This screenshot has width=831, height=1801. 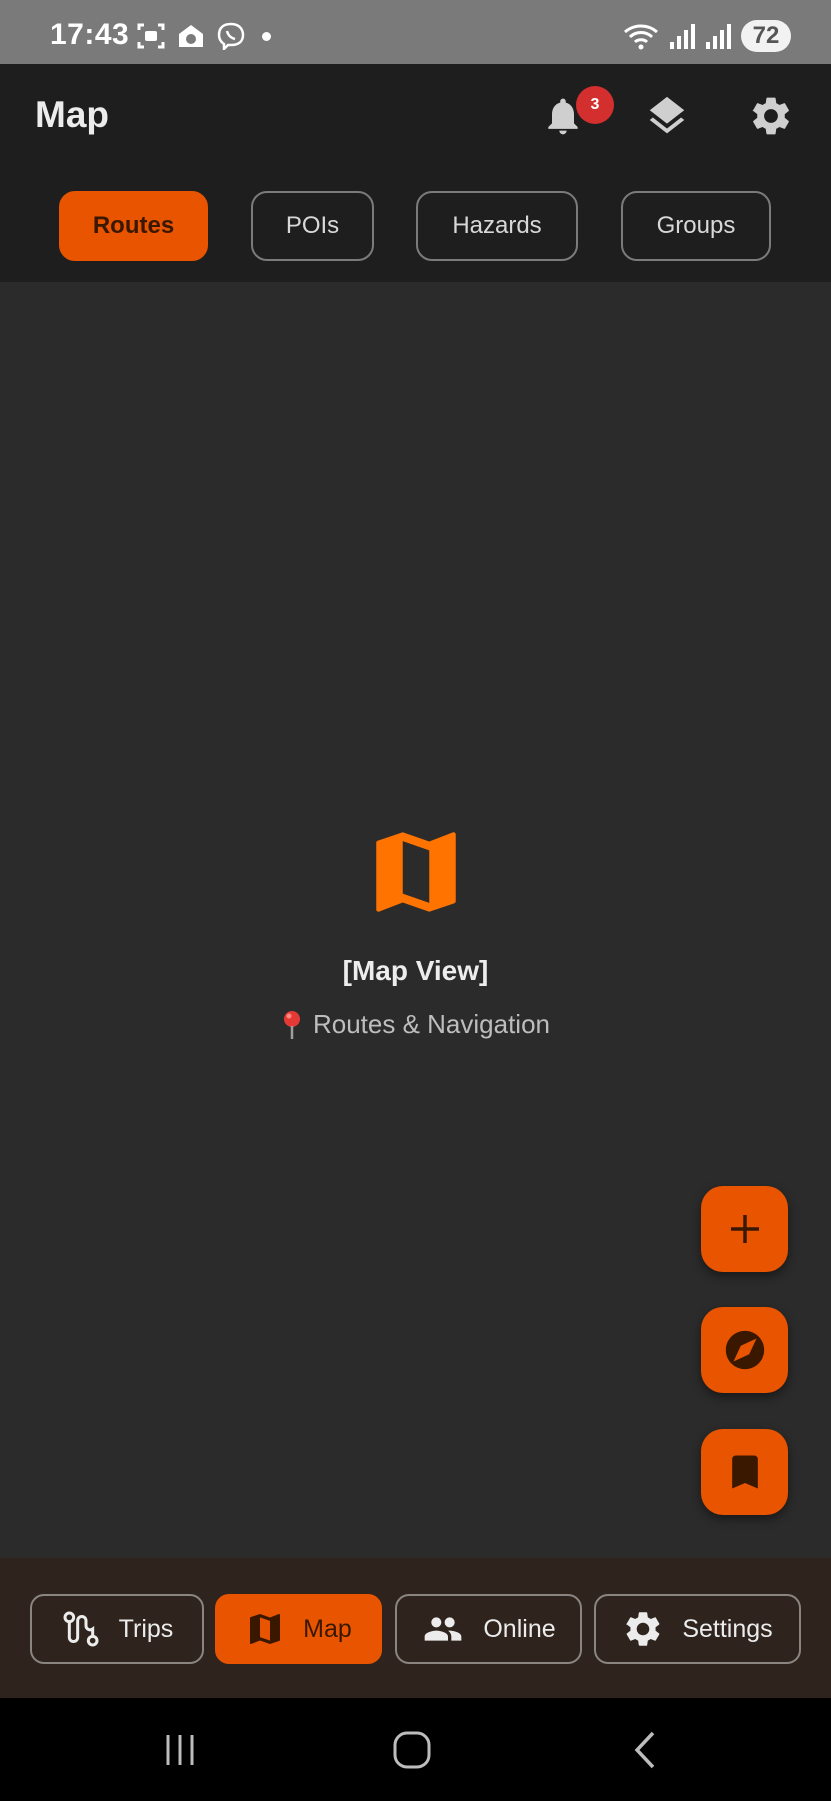 What do you see at coordinates (641, 37) in the screenshot?
I see `wifi-icon` at bounding box center [641, 37].